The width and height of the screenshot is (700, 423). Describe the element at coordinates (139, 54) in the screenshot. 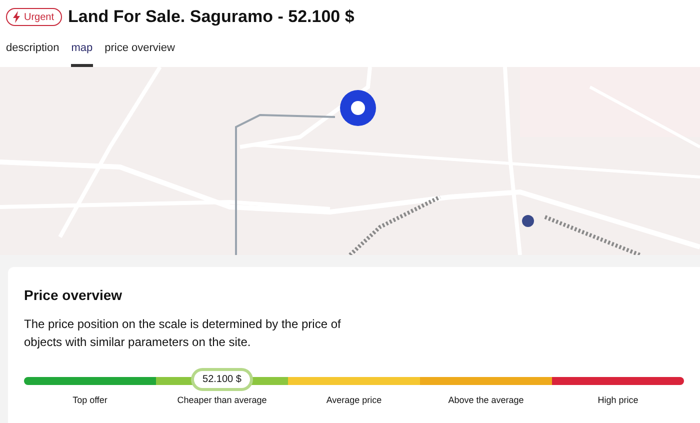

I see `tab: price overview` at that location.